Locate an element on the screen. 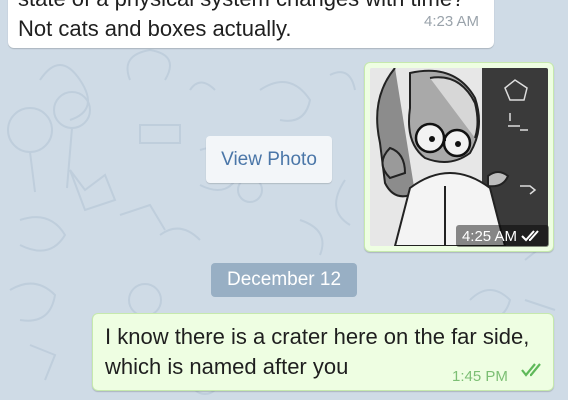  photo-thumbnail is located at coordinates (459, 157).